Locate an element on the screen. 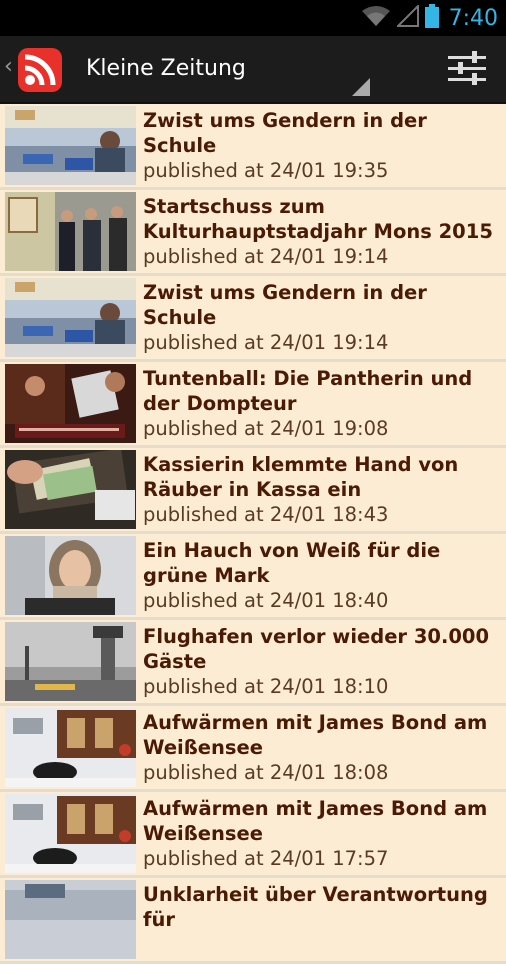 The width and height of the screenshot is (506, 964). article-date: published at 24/01 17:57 is located at coordinates (266, 858).